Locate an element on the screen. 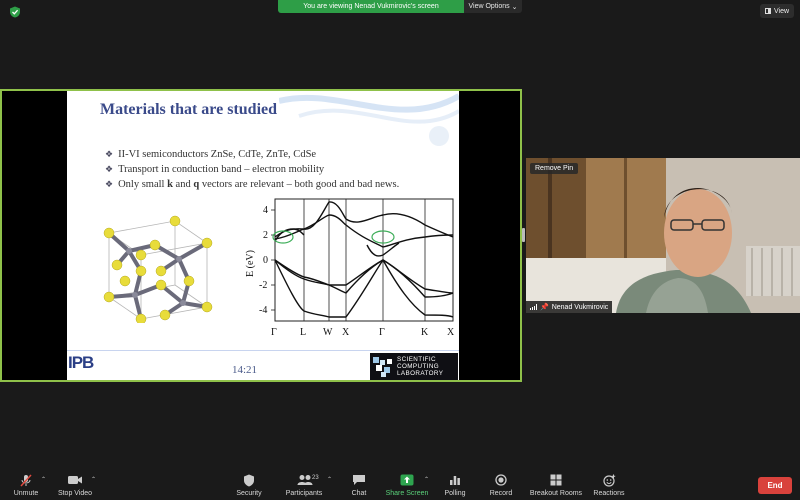  chat-button: Chat is located at coordinates (359, 485).